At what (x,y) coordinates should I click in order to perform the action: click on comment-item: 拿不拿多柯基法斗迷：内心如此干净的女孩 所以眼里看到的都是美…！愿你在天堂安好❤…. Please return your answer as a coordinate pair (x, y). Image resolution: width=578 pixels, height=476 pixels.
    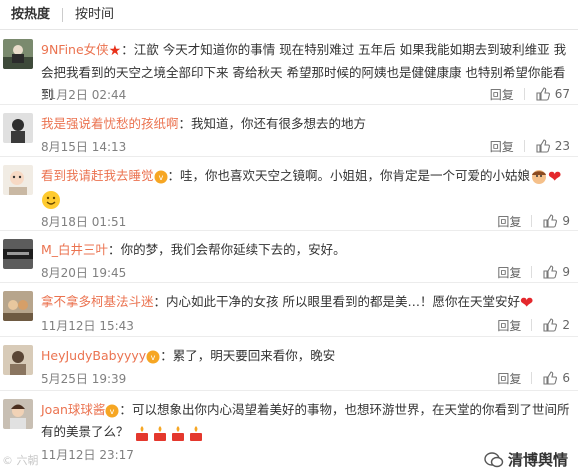
    Looking at the image, I should click on (289, 310).